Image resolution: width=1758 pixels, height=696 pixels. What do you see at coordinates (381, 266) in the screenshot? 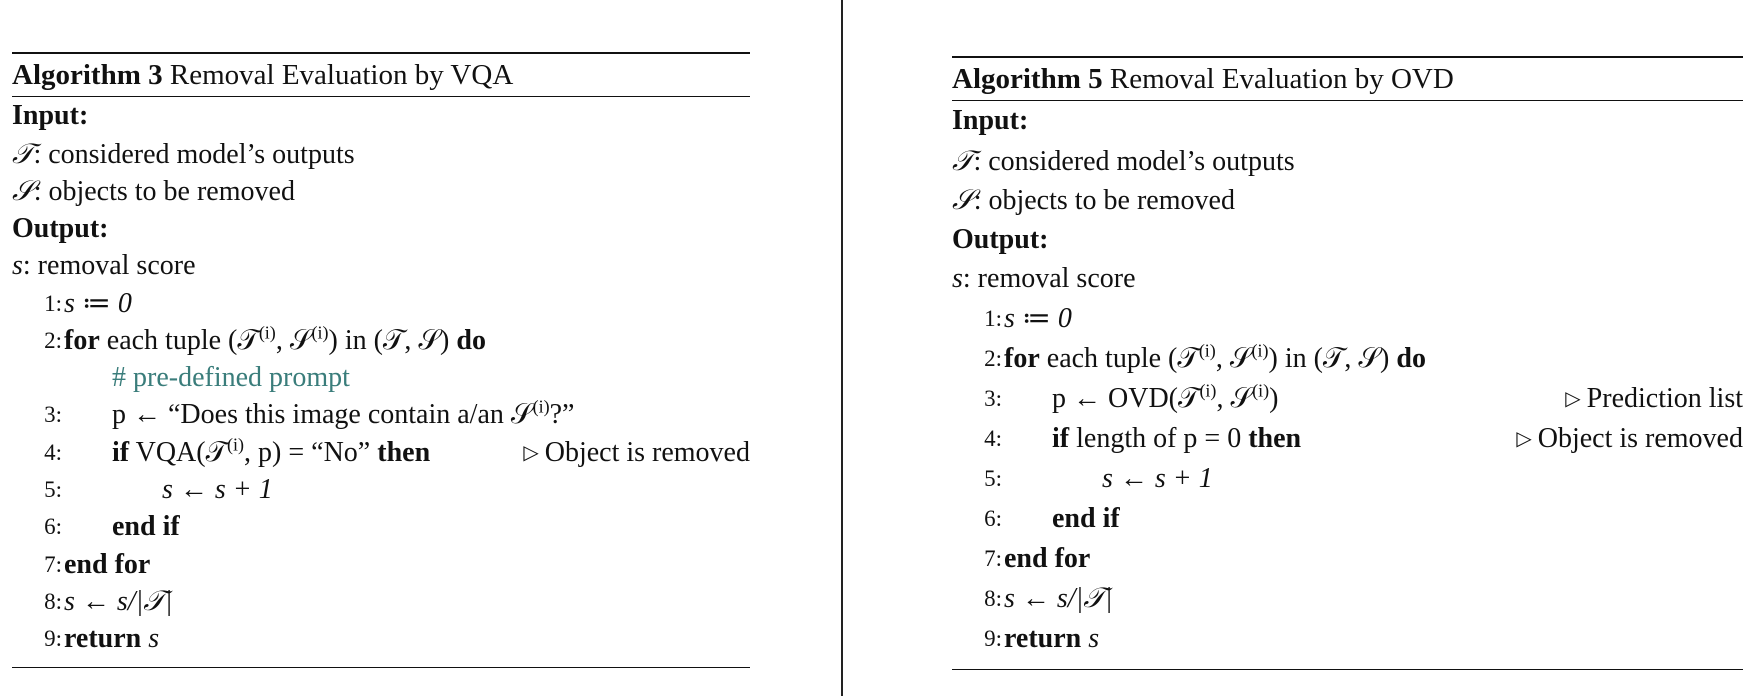
I see `output-item: s: removal score` at bounding box center [381, 266].